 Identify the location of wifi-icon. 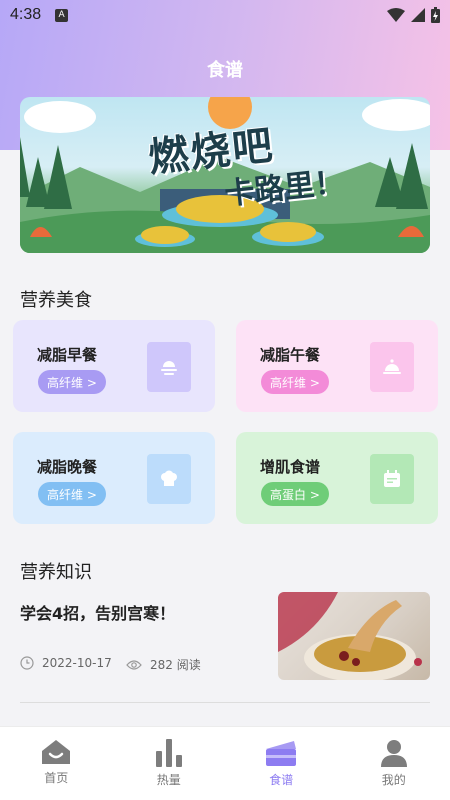
(396, 15).